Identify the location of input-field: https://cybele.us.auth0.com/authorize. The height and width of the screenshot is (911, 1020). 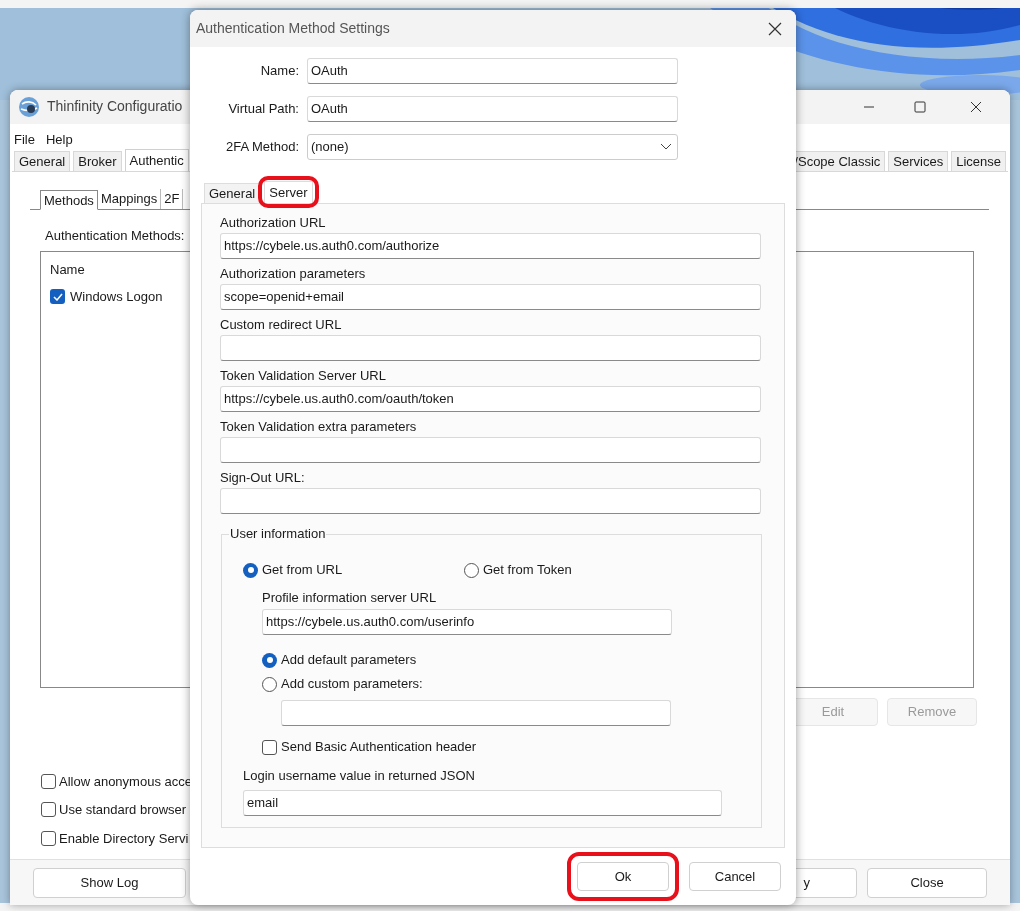
(490, 246).